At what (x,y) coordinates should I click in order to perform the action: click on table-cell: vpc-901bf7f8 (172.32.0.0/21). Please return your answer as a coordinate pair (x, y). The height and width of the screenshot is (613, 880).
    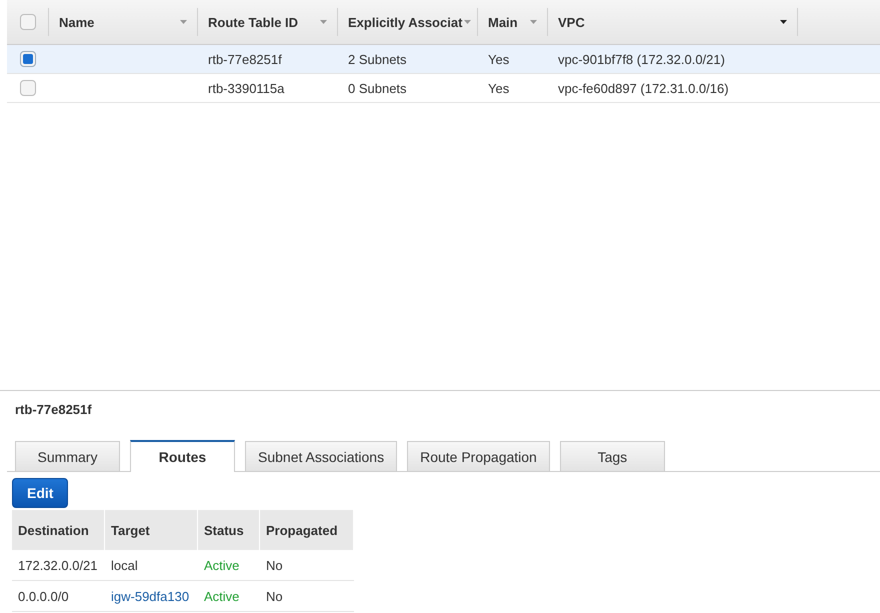
    Looking at the image, I should click on (641, 59).